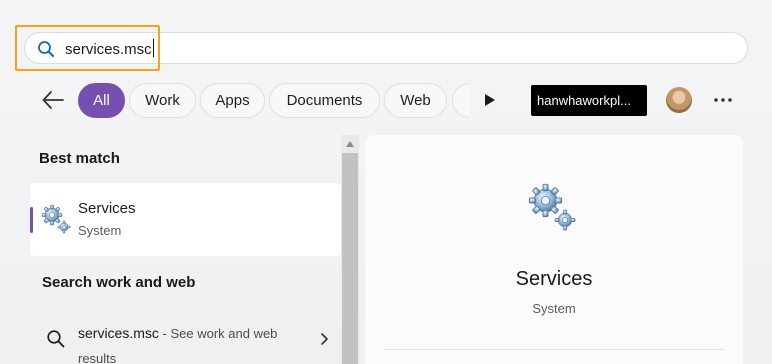  What do you see at coordinates (325, 339) in the screenshot?
I see `chevron-right-icon` at bounding box center [325, 339].